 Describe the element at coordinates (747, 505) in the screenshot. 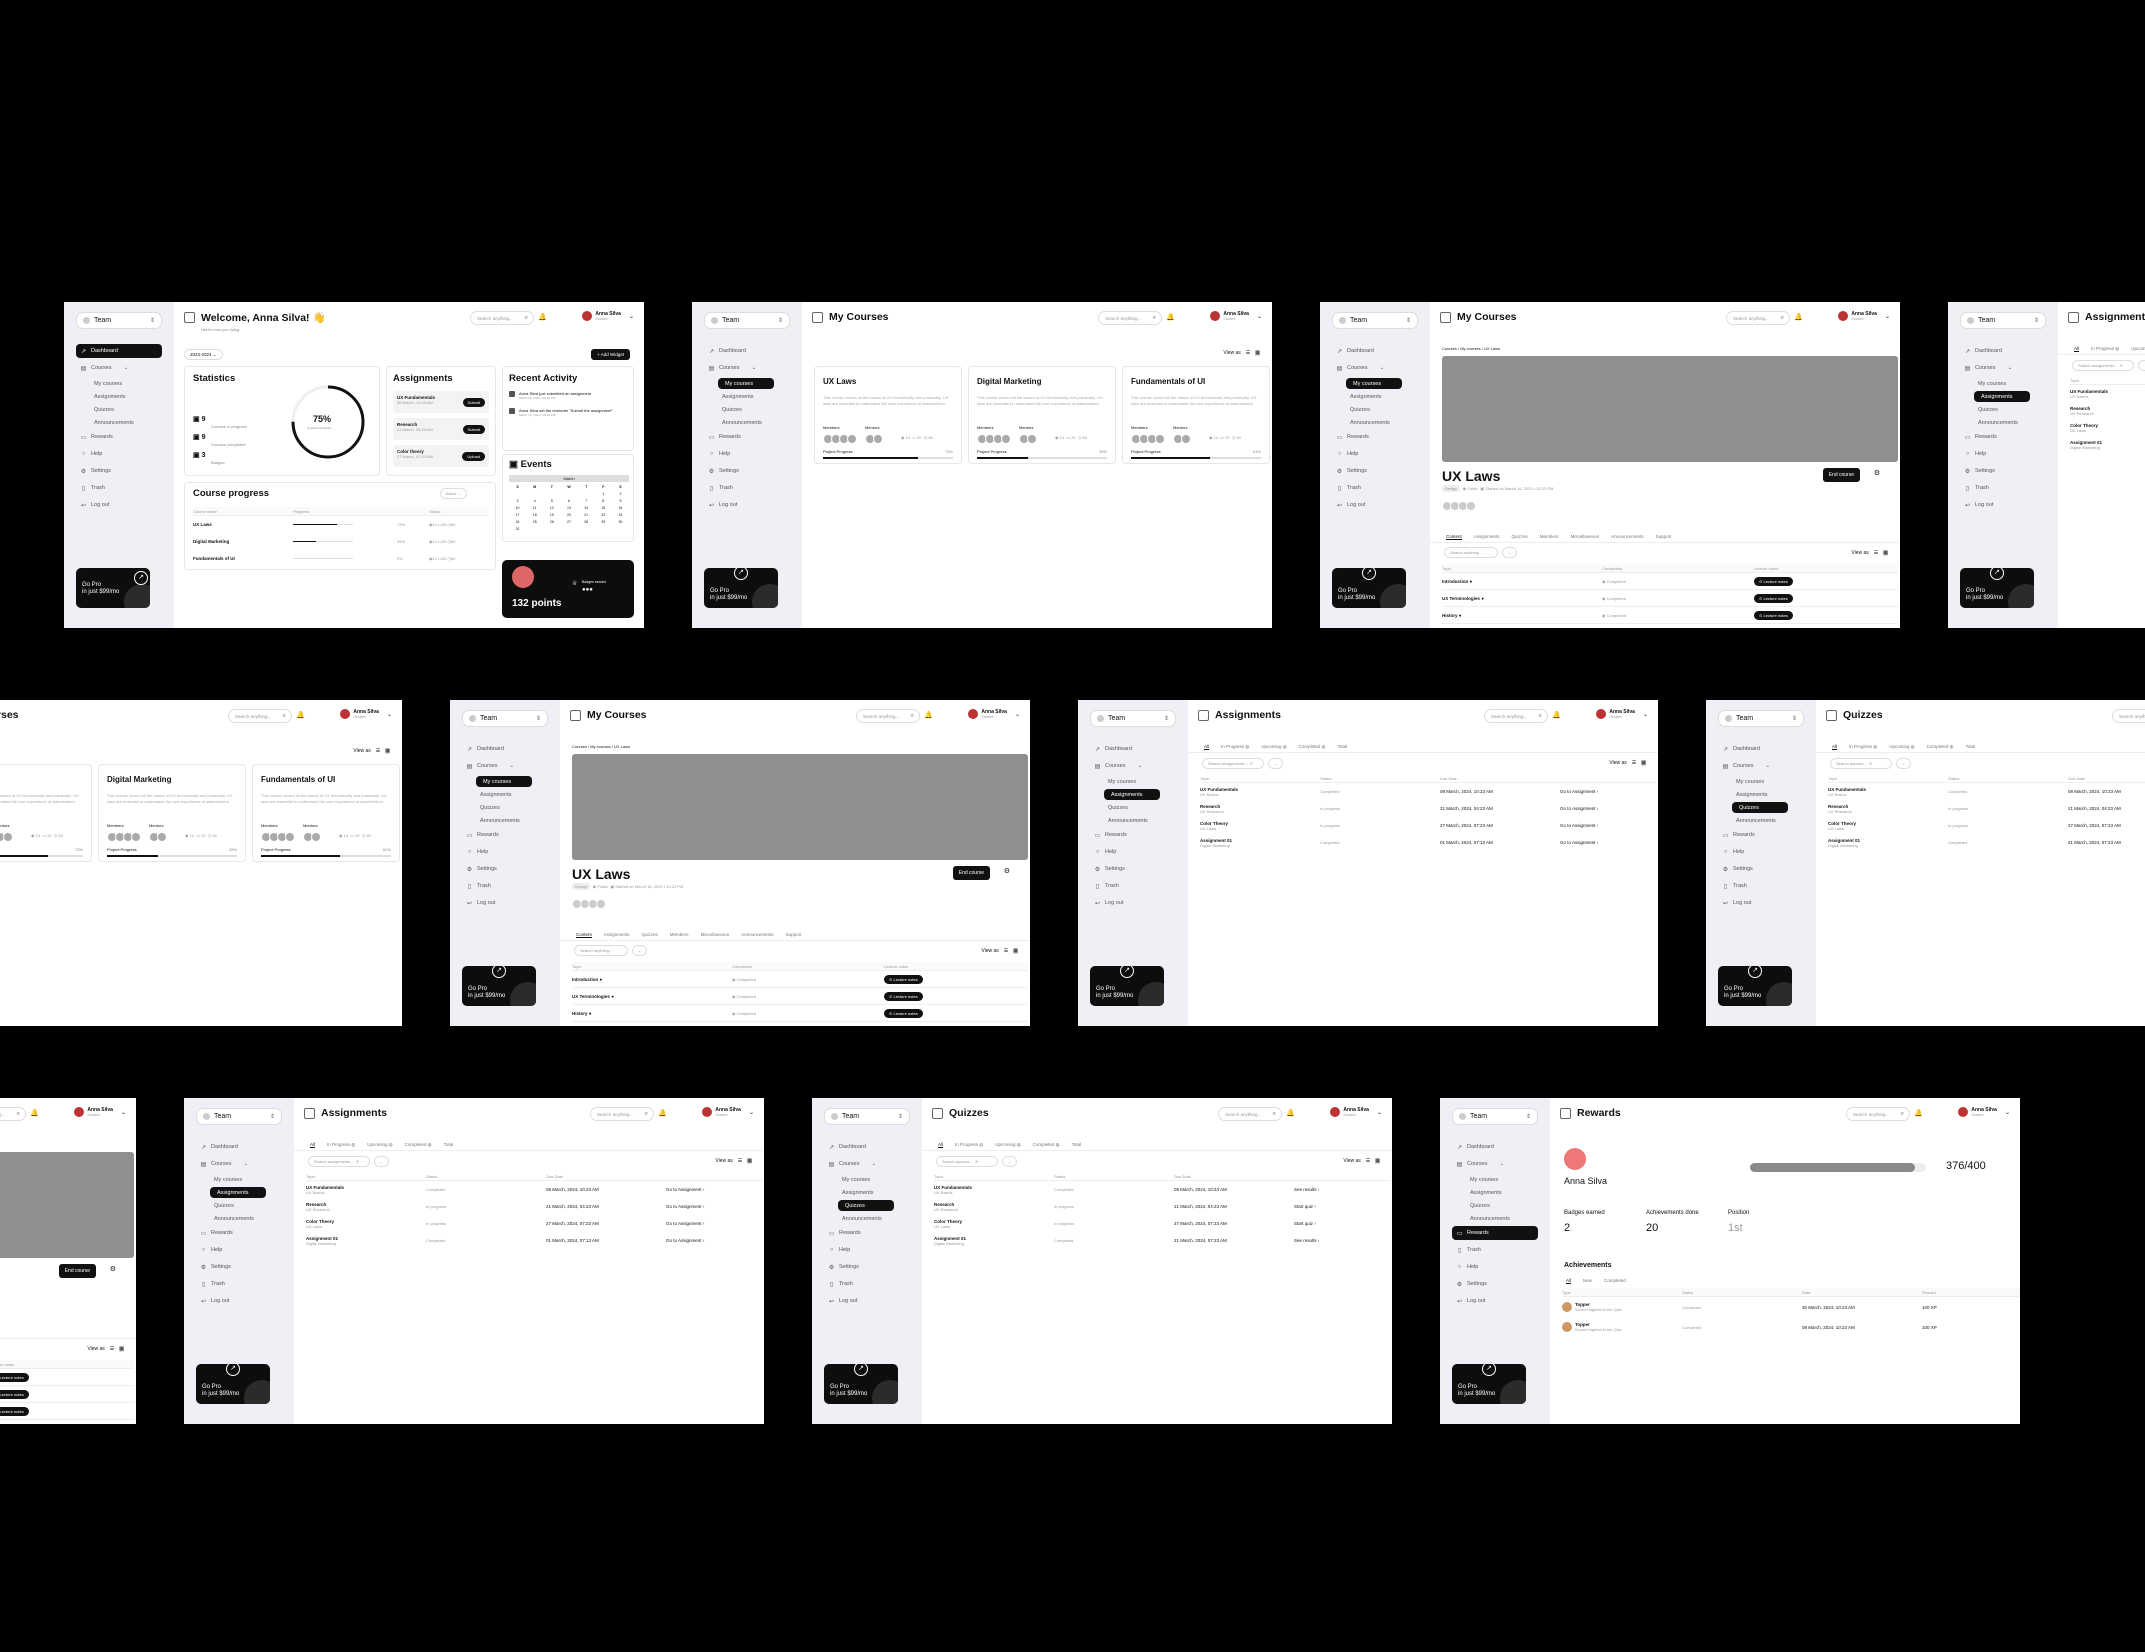

I see `sidebar-item-logout: ↩ Log out` at that location.